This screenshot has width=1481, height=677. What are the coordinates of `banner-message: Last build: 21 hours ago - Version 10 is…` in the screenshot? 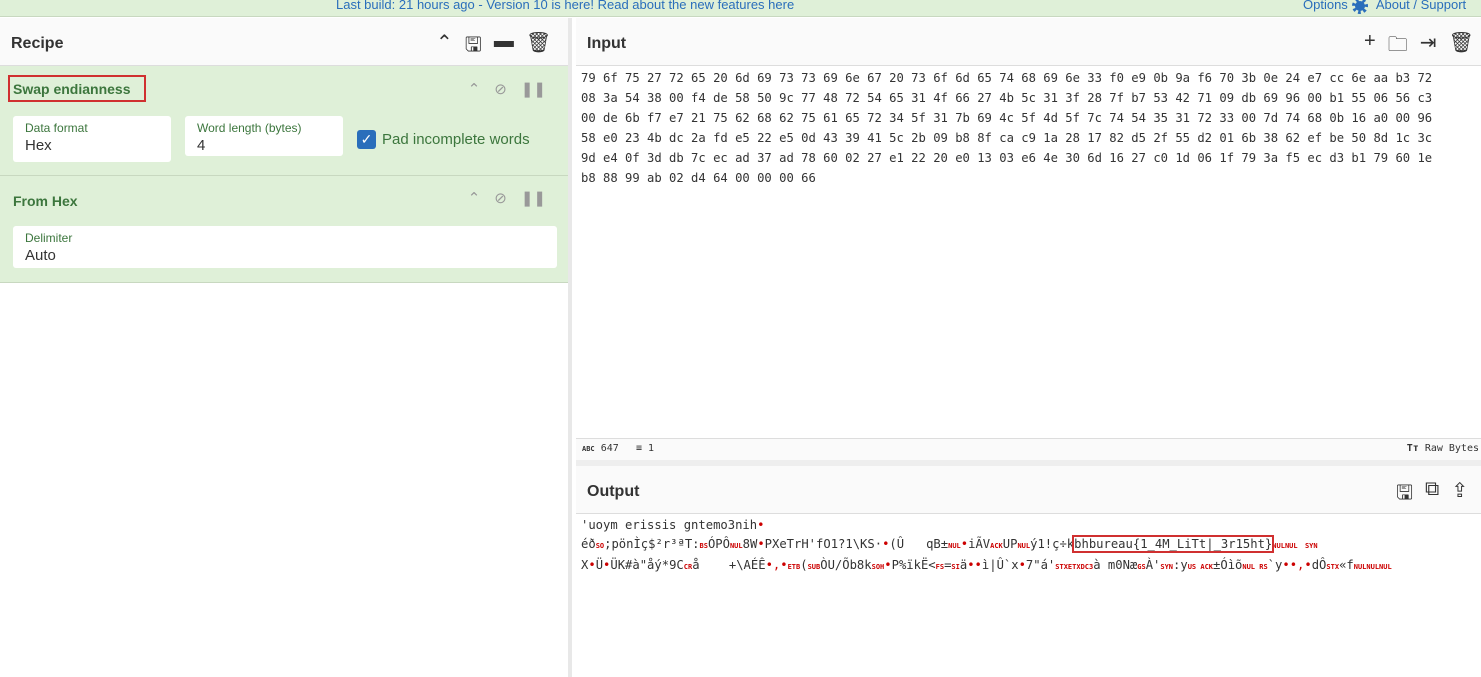 It's located at (565, 6).